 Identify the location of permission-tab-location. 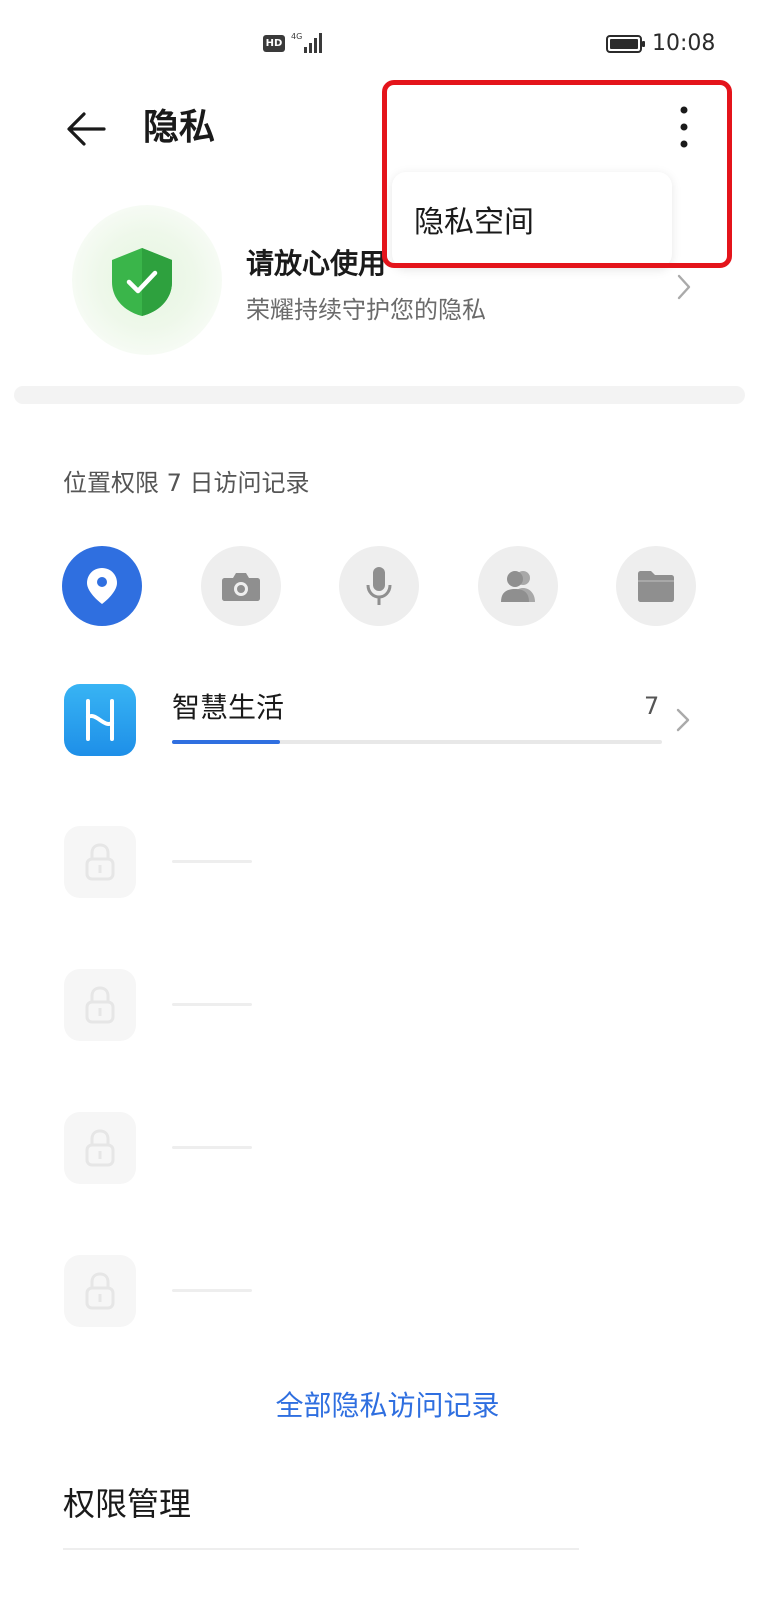
(102, 586).